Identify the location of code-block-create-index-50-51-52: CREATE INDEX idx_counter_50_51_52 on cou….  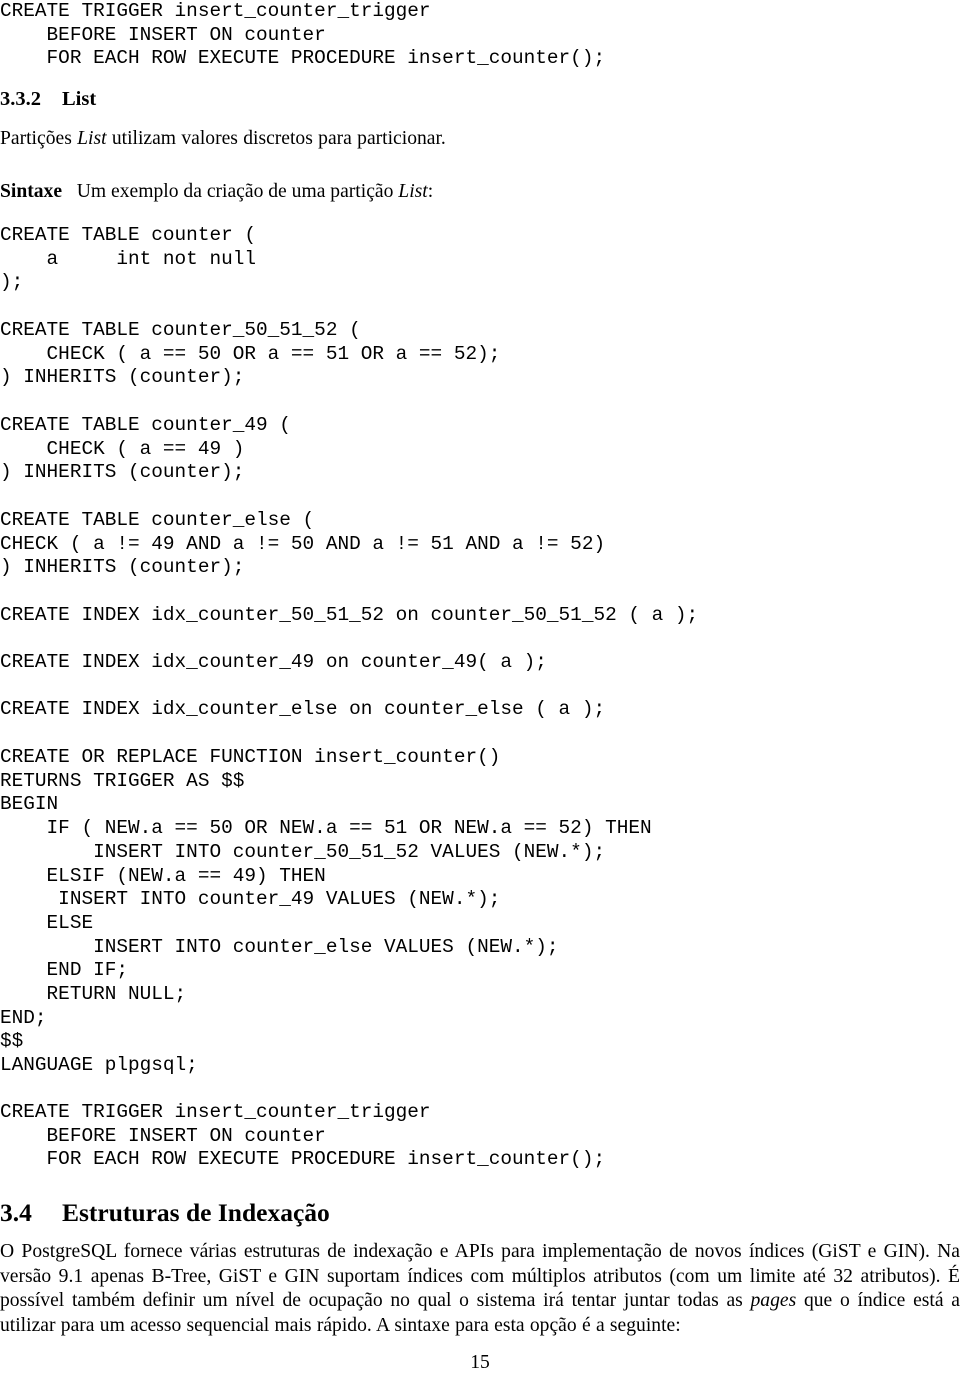
(349, 615).